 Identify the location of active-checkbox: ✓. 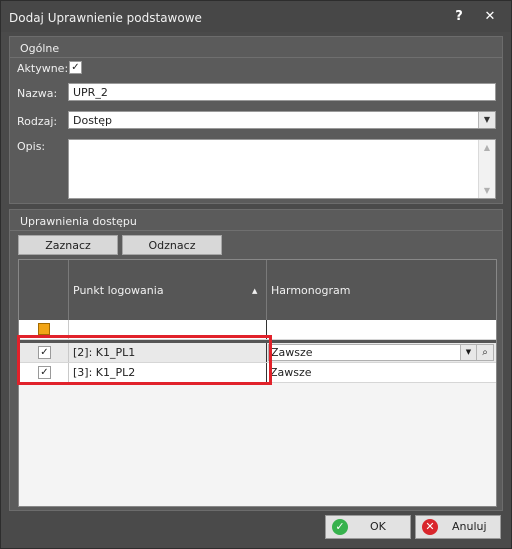
(75, 67).